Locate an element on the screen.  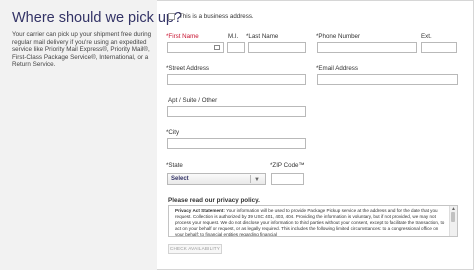
last-name-input is located at coordinates (277, 47).